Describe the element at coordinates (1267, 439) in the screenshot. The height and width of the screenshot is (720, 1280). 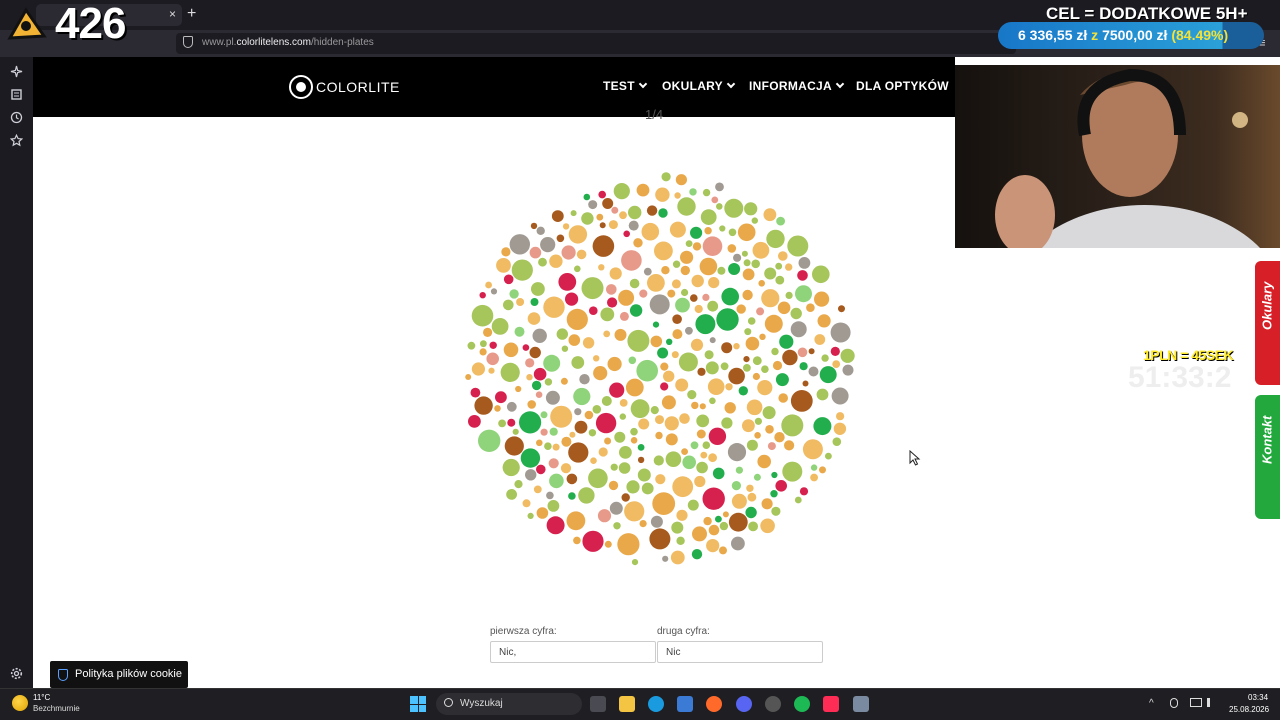
I see `side-tab-kontakt-label: Kontakt` at that location.